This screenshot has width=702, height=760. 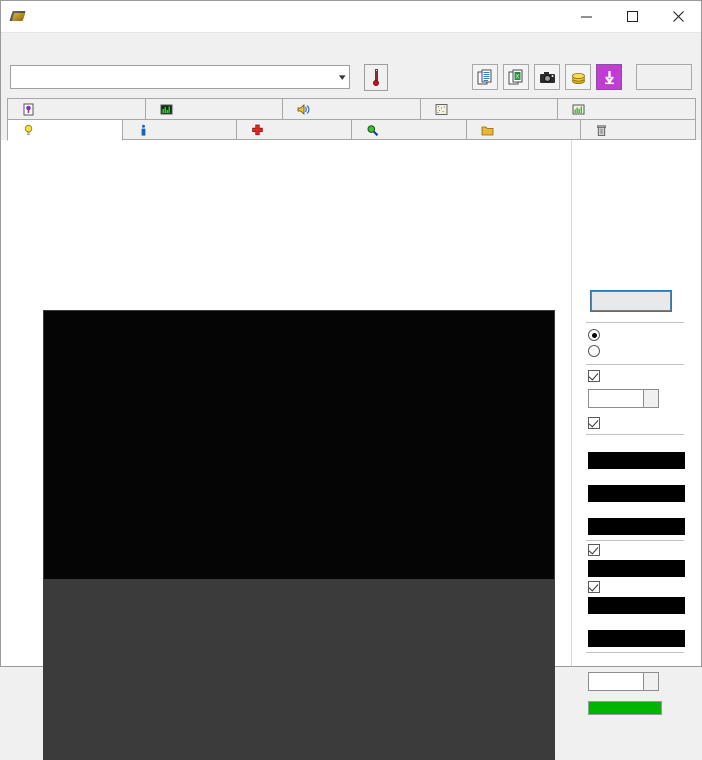 I want to click on tab-file-benchmark, so click(x=76, y=108).